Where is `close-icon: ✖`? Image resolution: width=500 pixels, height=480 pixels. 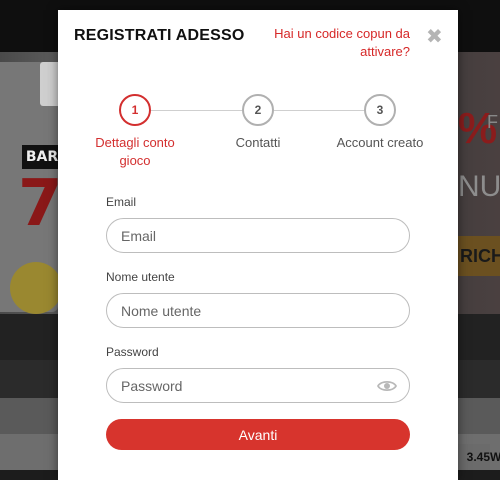 close-icon: ✖ is located at coordinates (434, 36).